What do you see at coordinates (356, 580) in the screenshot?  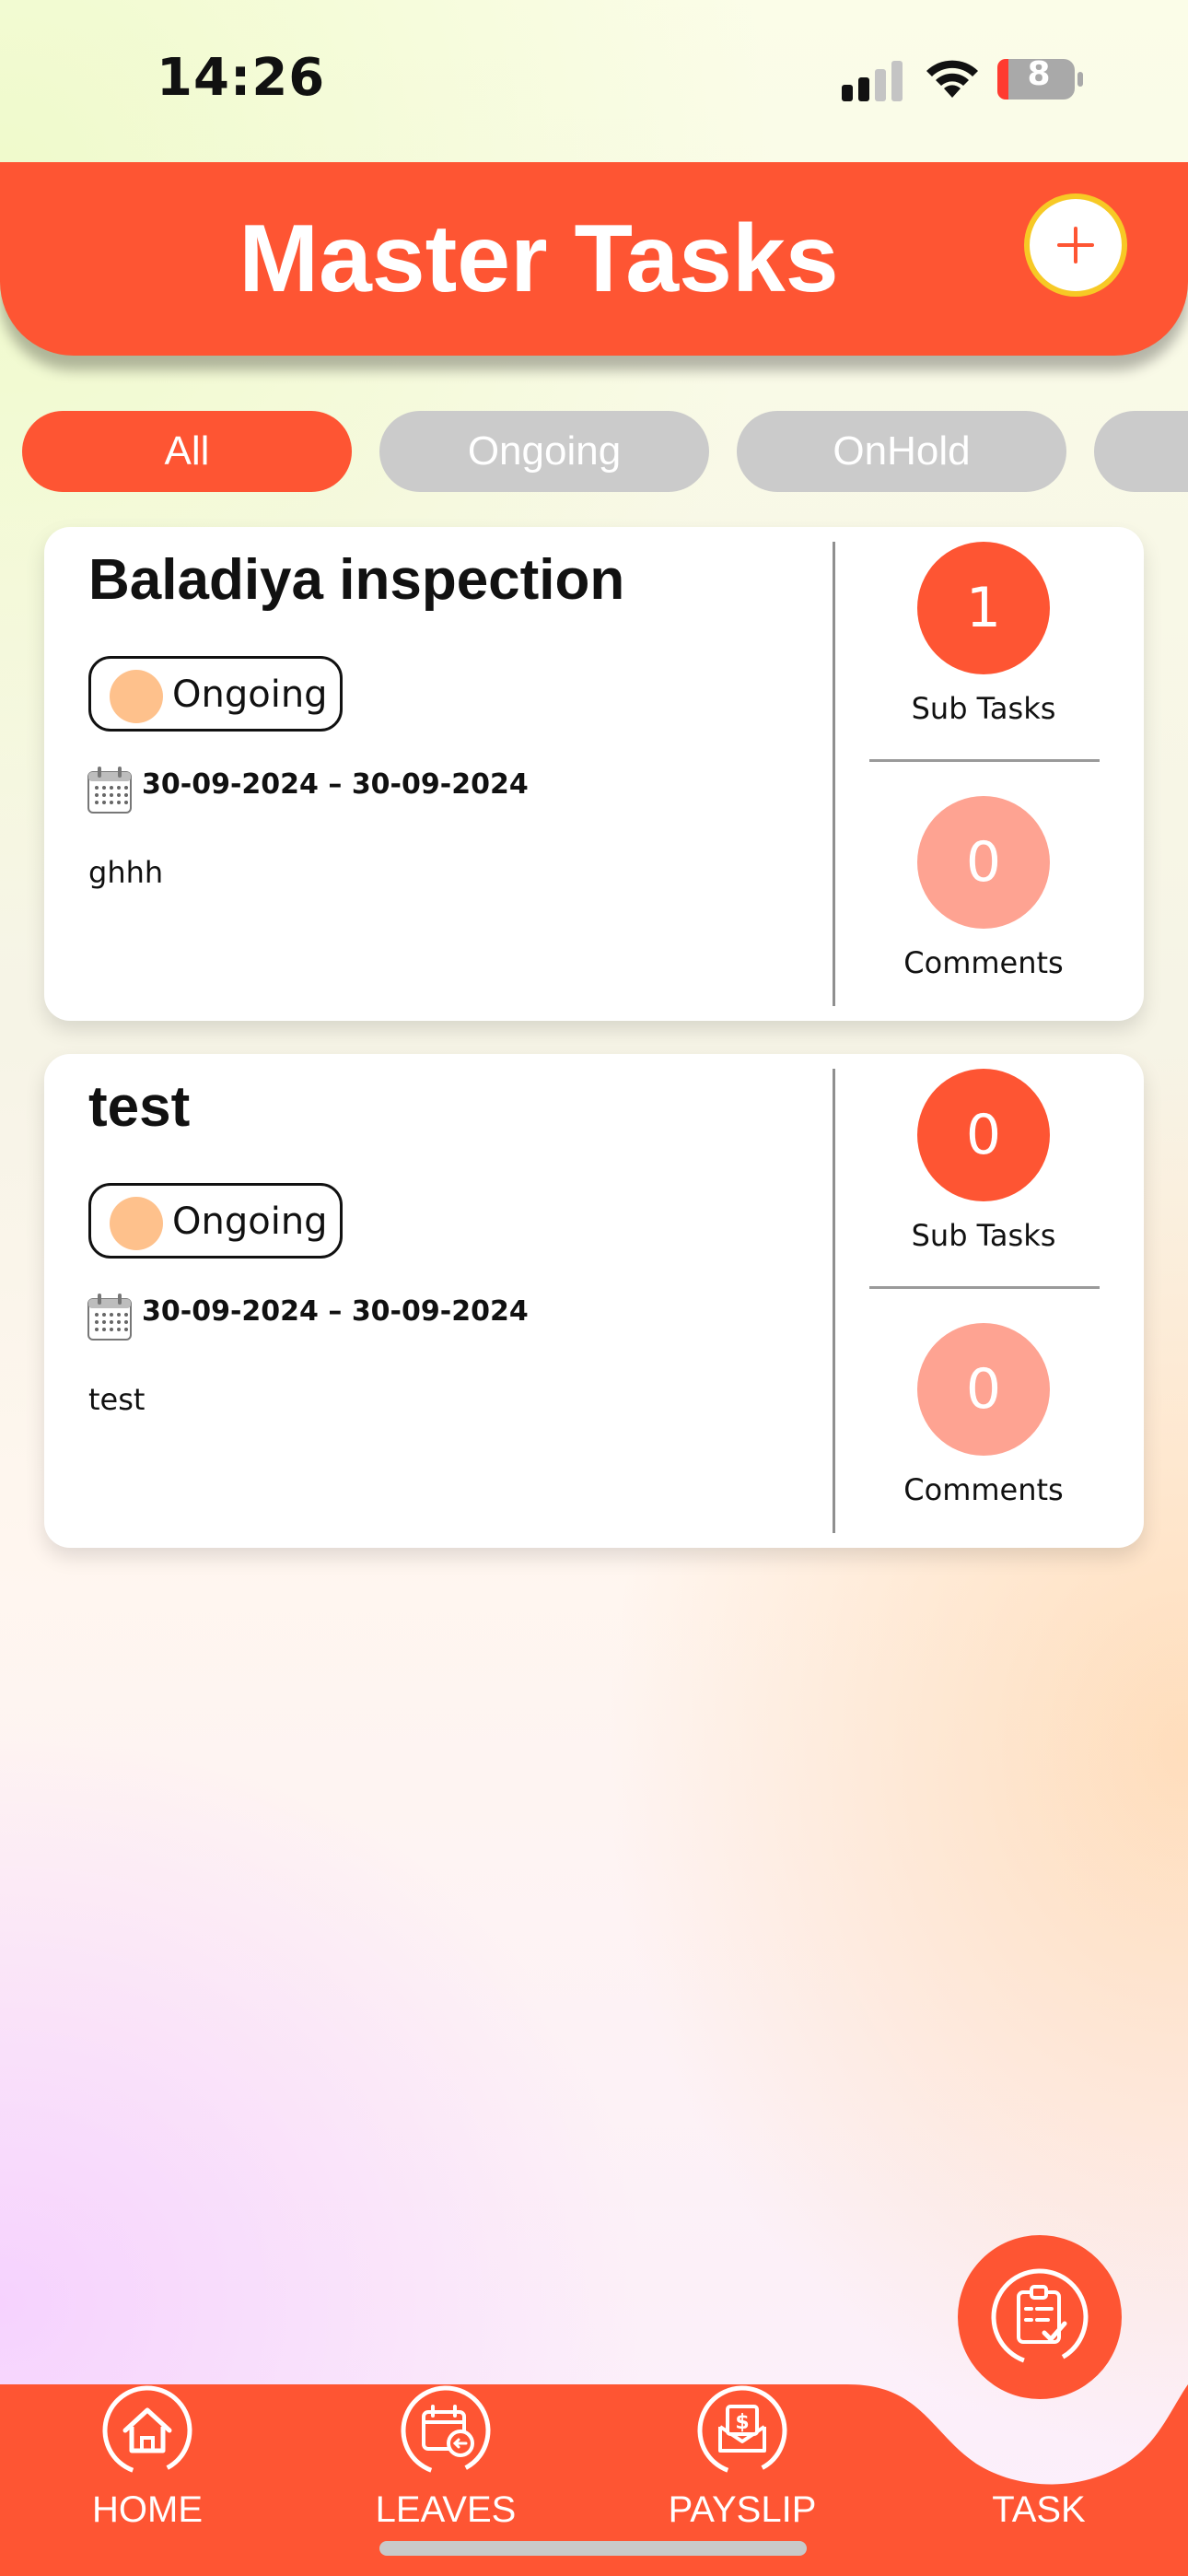 I see `task-title: Baladiya inspection` at bounding box center [356, 580].